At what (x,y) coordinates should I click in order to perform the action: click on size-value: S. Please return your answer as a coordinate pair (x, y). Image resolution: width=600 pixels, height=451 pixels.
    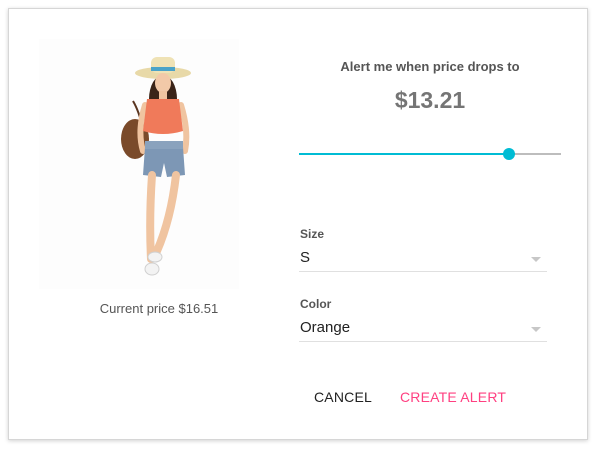
    Looking at the image, I should click on (305, 257).